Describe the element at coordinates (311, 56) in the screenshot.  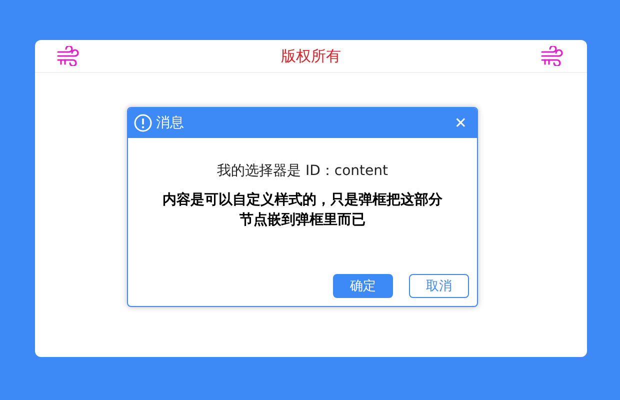
I see `header-title: 版权所有` at that location.